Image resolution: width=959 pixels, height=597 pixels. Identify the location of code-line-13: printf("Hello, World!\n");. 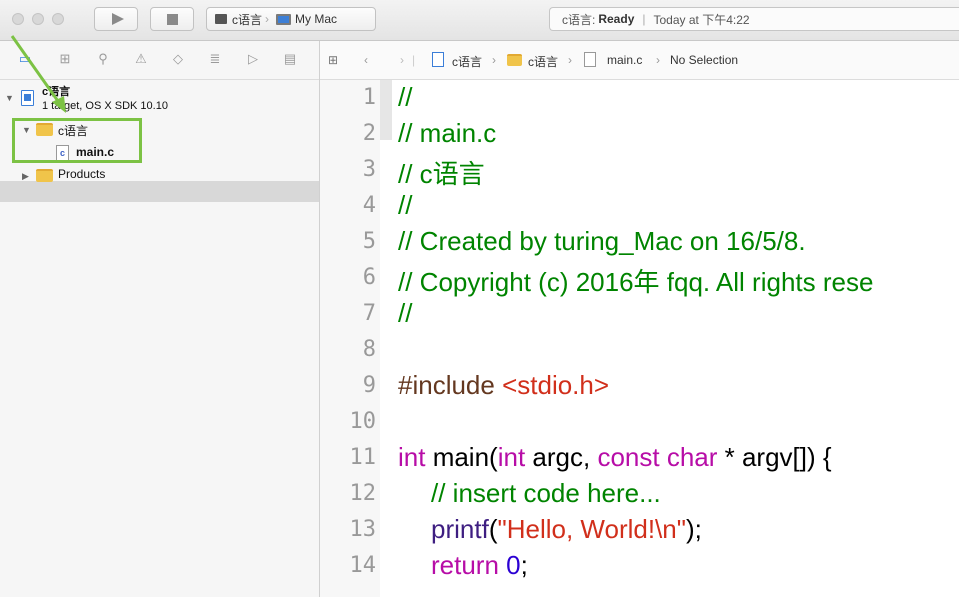
(566, 529).